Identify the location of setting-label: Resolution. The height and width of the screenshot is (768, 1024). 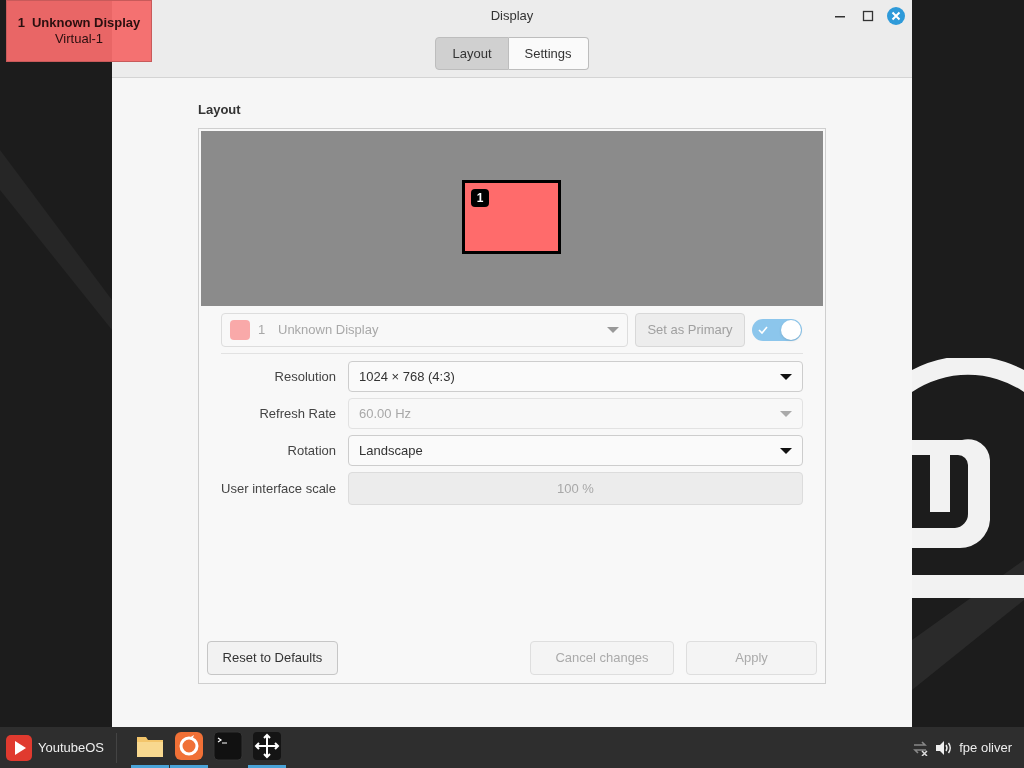
(304, 376).